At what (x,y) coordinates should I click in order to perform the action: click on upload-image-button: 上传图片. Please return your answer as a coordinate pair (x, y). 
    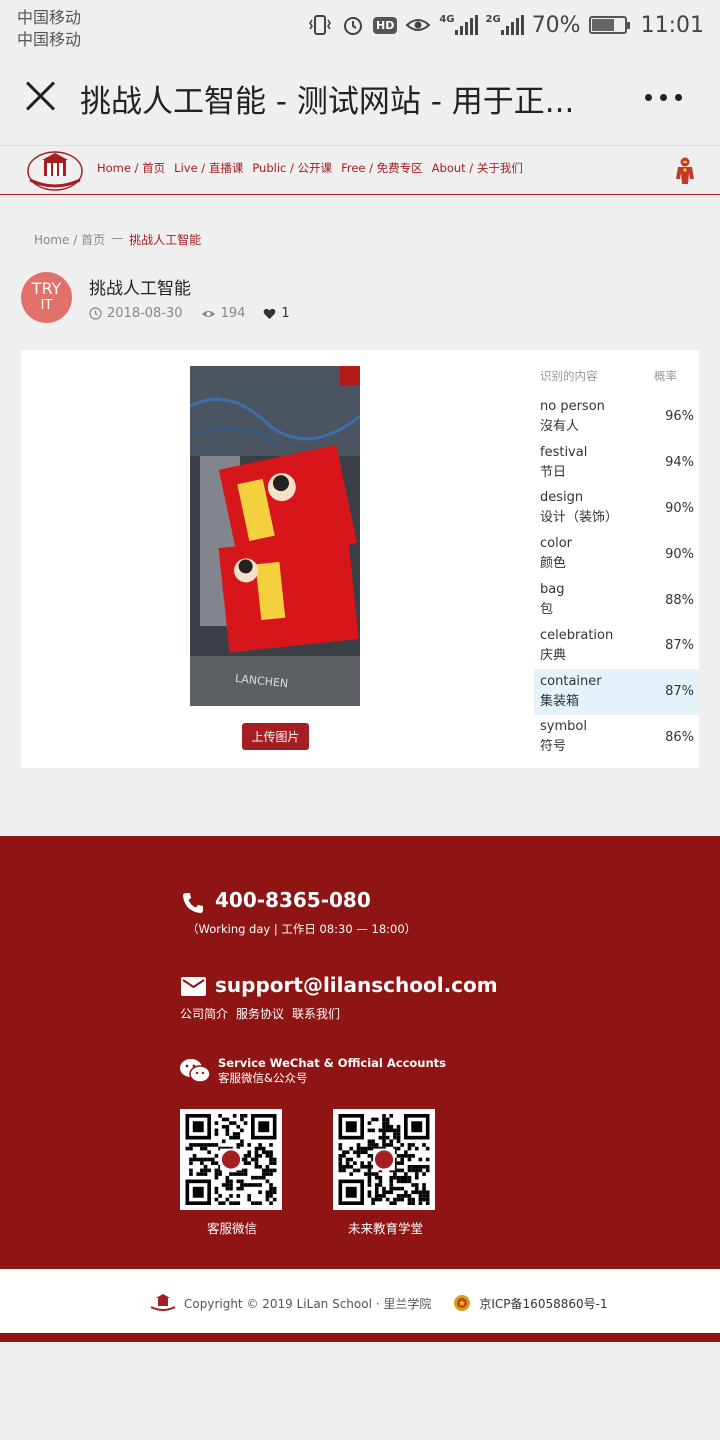
    Looking at the image, I should click on (275, 736).